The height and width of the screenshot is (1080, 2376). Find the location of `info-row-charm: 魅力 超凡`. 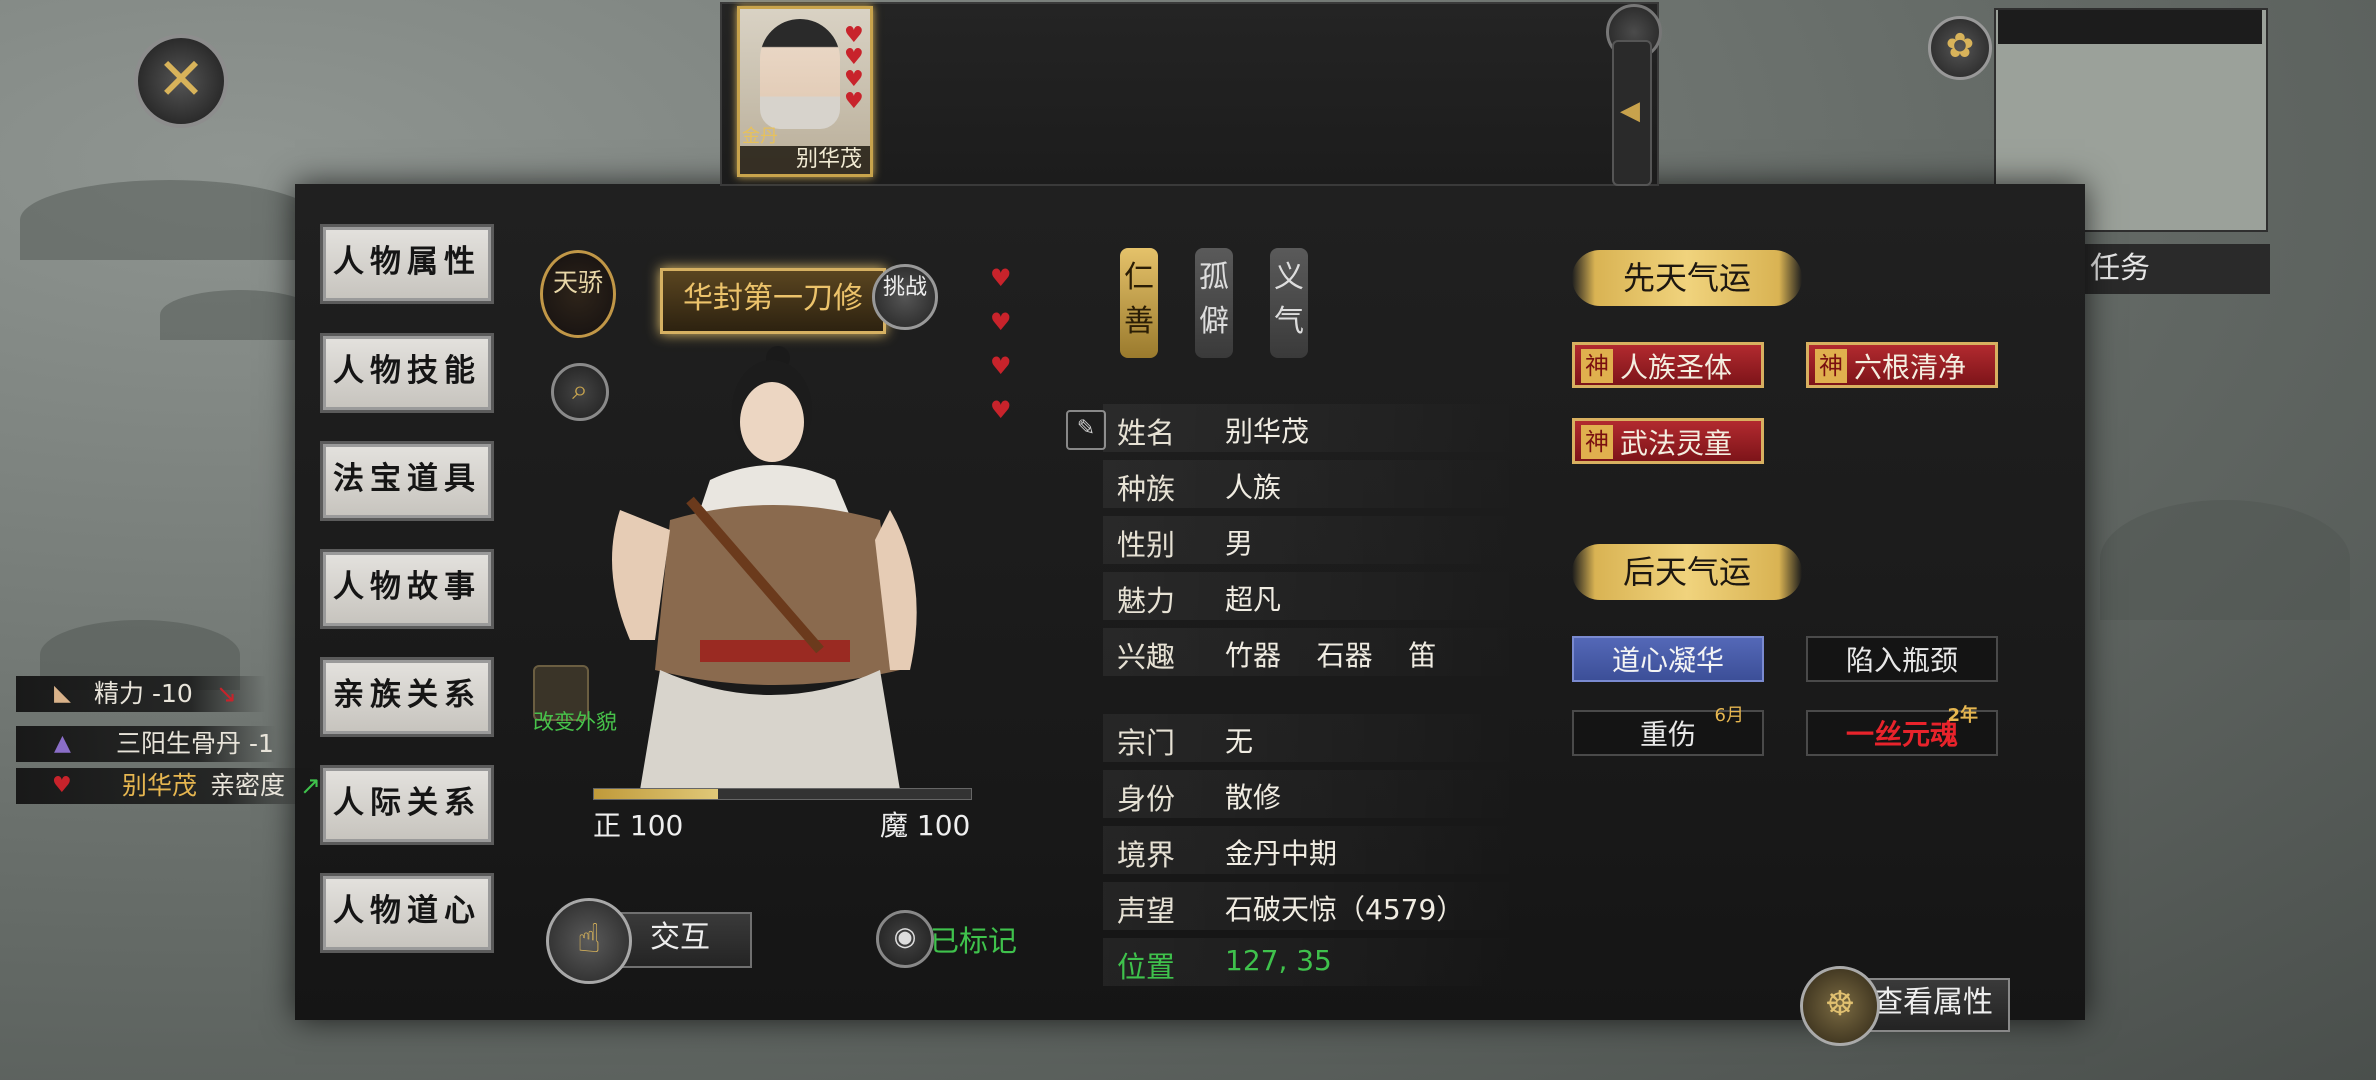

info-row-charm: 魅力 超凡 is located at coordinates (1313, 596).